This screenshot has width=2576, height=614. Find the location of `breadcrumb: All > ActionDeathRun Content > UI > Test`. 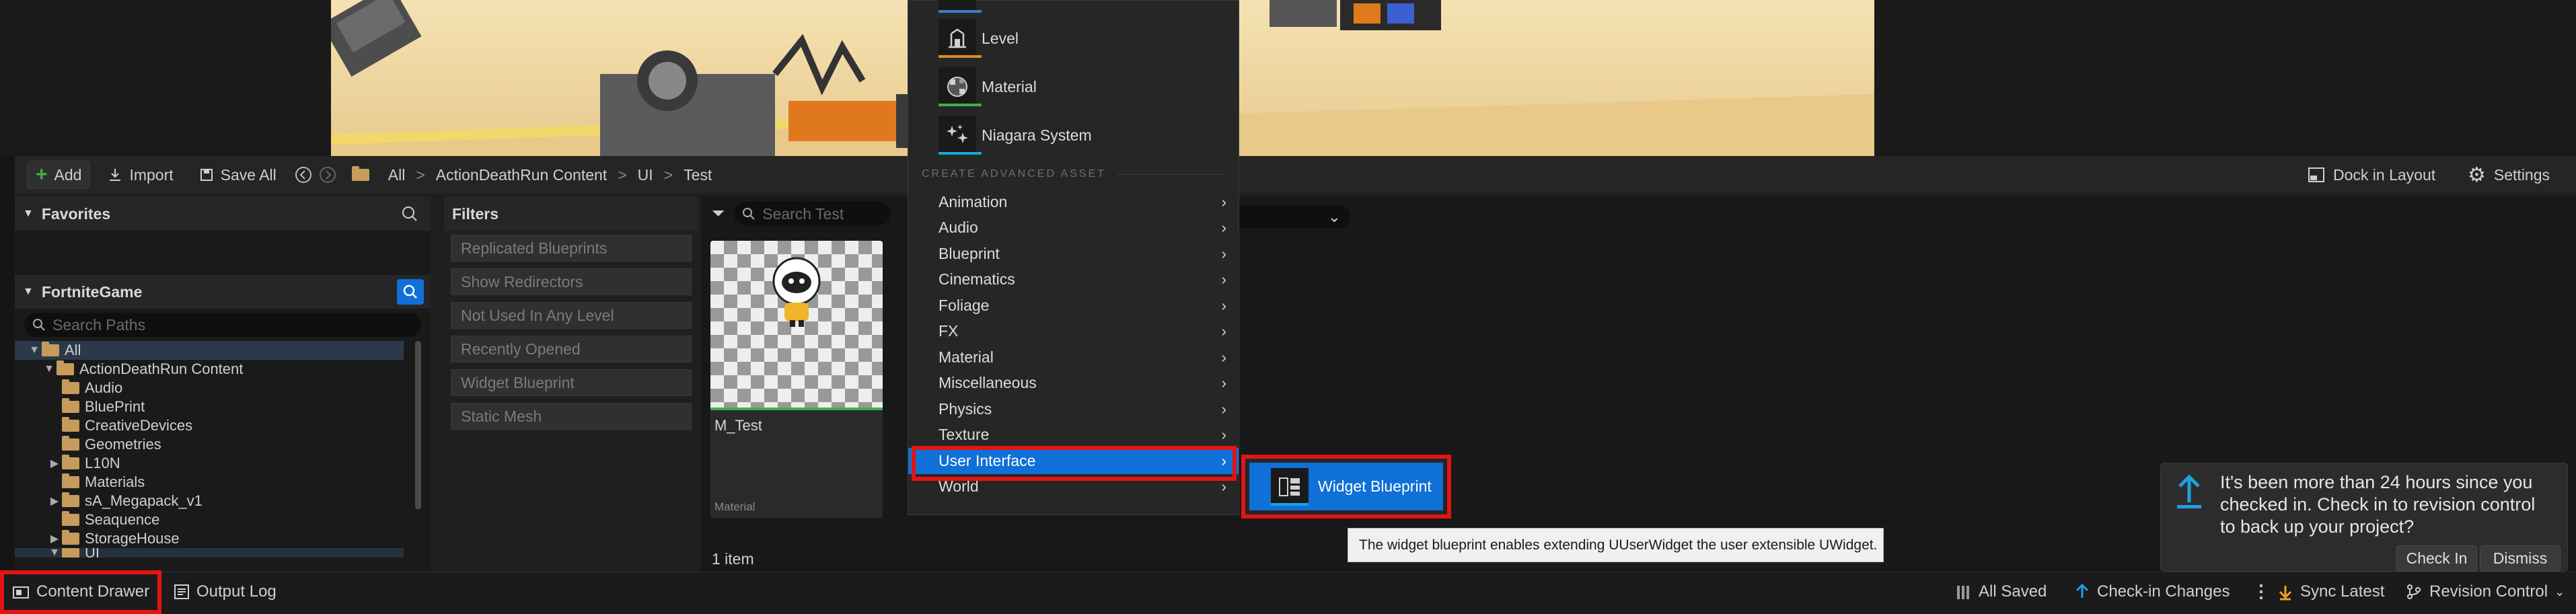

breadcrumb: All > ActionDeathRun Content > UI > Test is located at coordinates (550, 175).